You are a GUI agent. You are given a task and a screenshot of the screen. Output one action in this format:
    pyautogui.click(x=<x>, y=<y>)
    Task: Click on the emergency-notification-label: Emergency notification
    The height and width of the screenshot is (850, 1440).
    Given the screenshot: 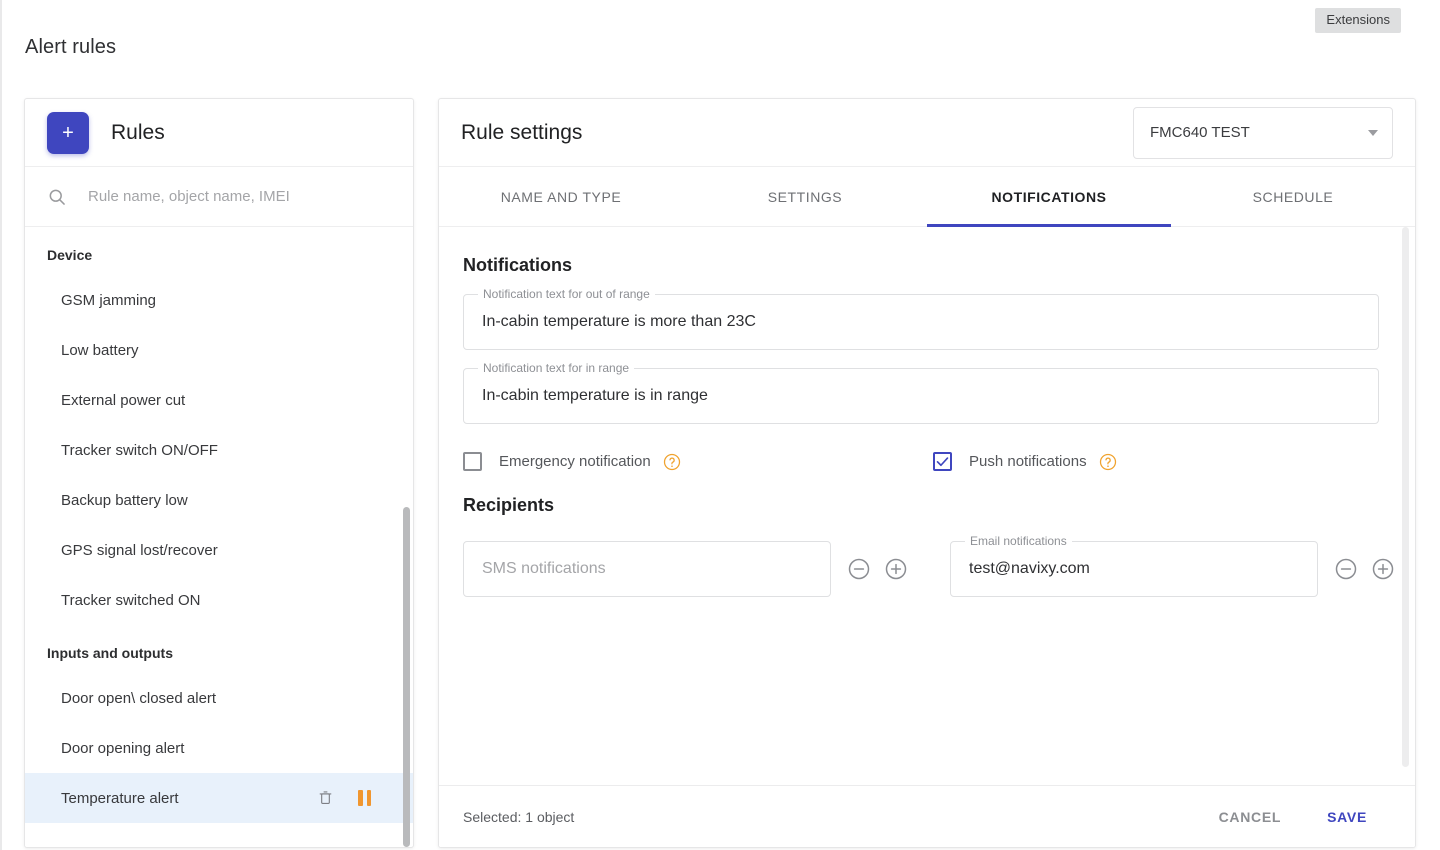 What is the action you would take?
    pyautogui.click(x=575, y=461)
    